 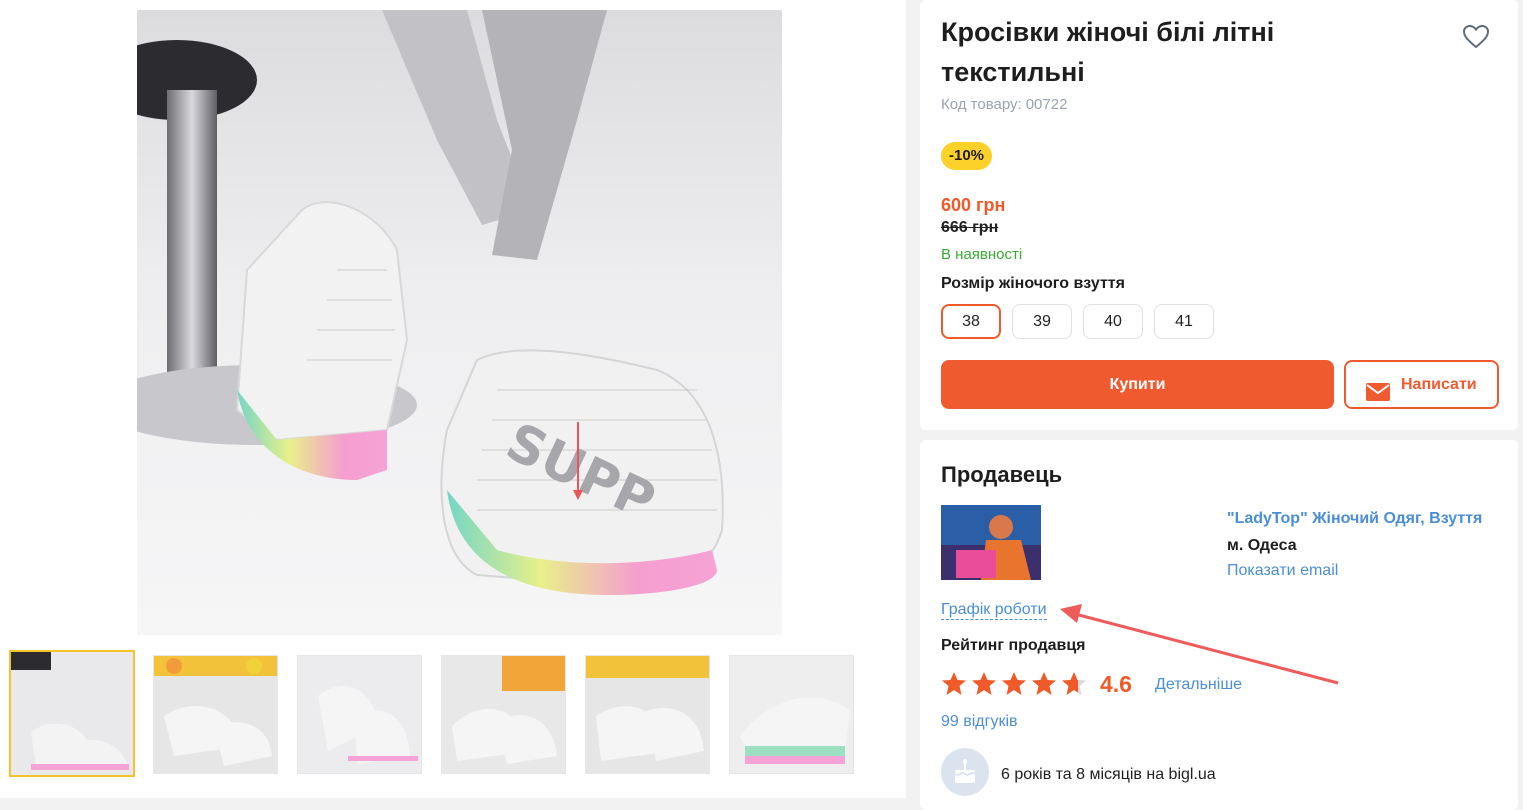 What do you see at coordinates (971, 321) in the screenshot?
I see `size-option-38: 38` at bounding box center [971, 321].